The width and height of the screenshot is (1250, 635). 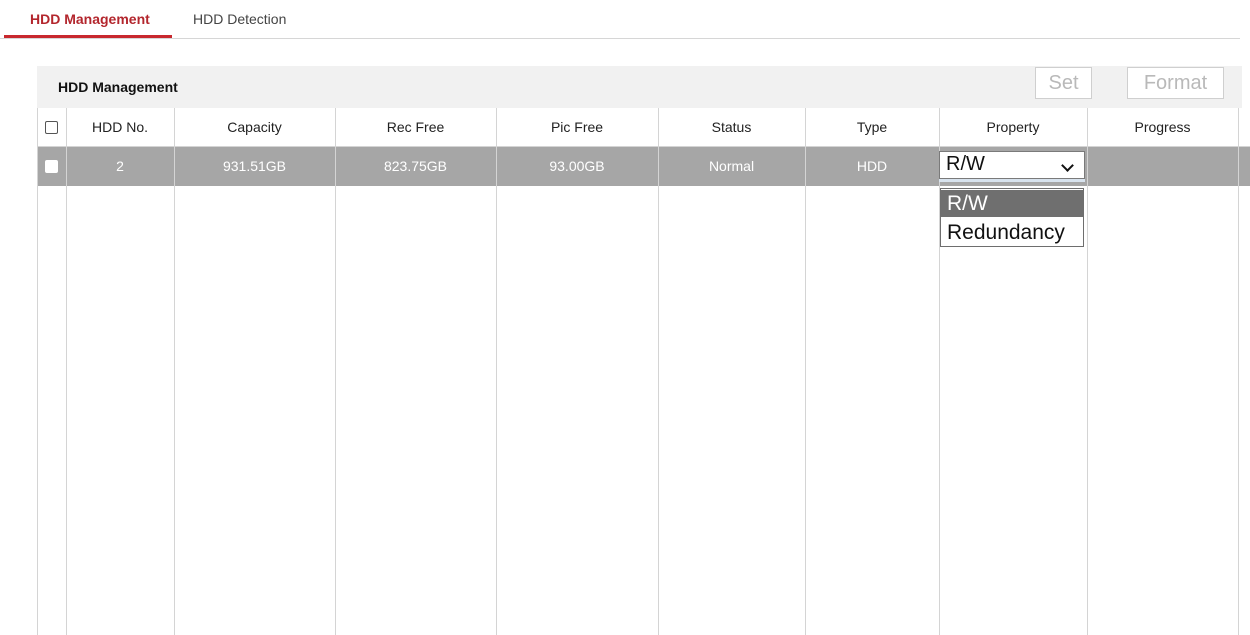 What do you see at coordinates (965, 164) in the screenshot?
I see `property-select-value: R/W` at bounding box center [965, 164].